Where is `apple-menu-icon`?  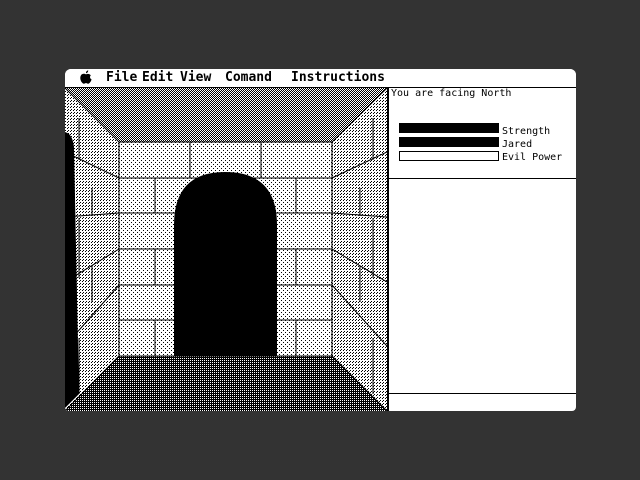
apple-menu-icon is located at coordinates (86, 80).